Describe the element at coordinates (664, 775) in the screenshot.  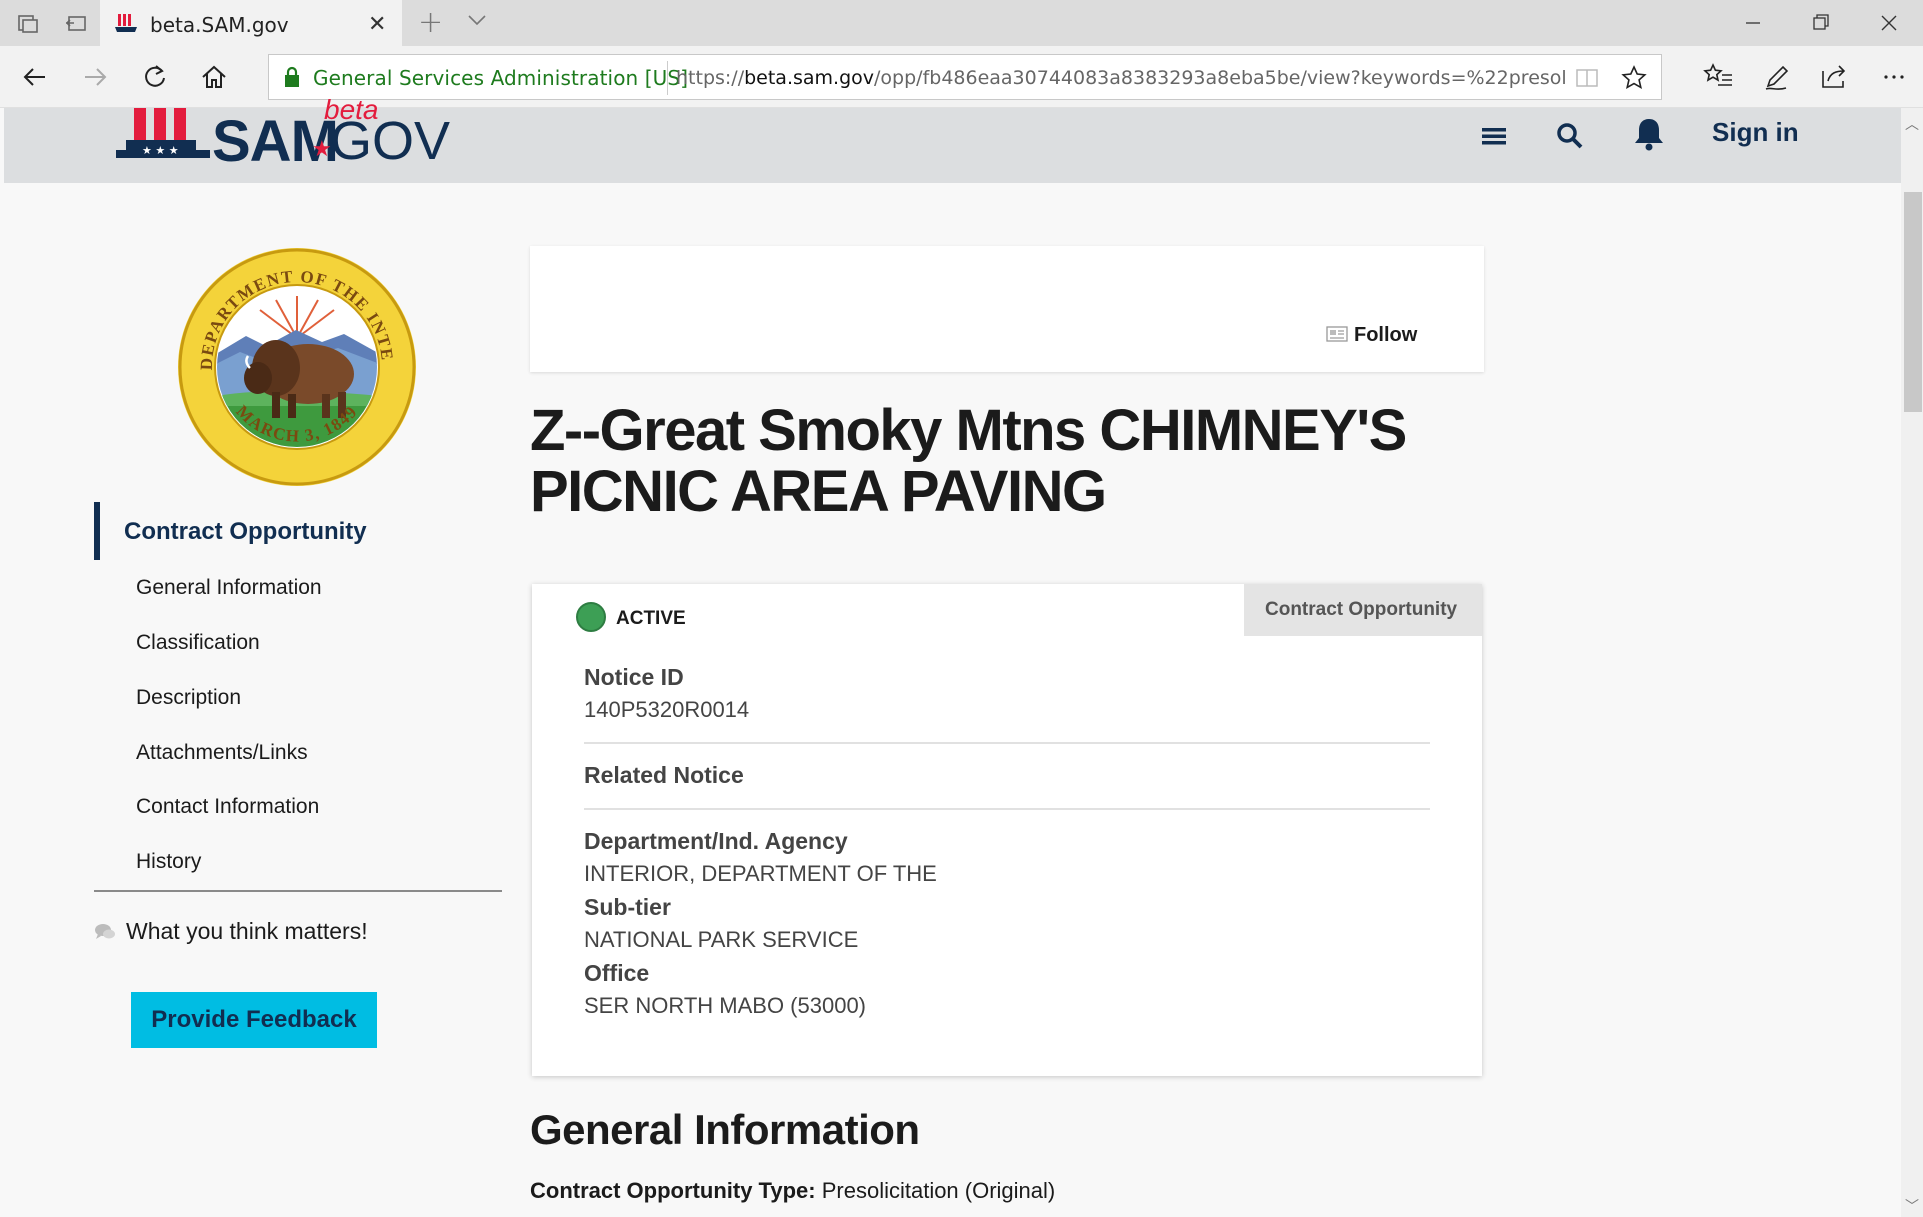
I see `related-notice-label: Related Notice` at that location.